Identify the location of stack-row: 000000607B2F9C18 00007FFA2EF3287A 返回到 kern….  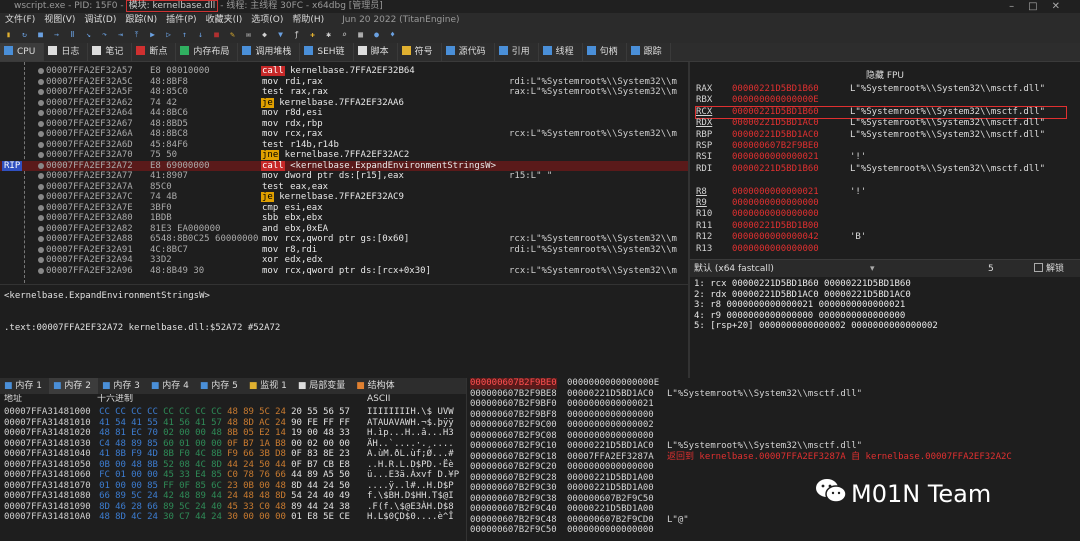
(773, 457).